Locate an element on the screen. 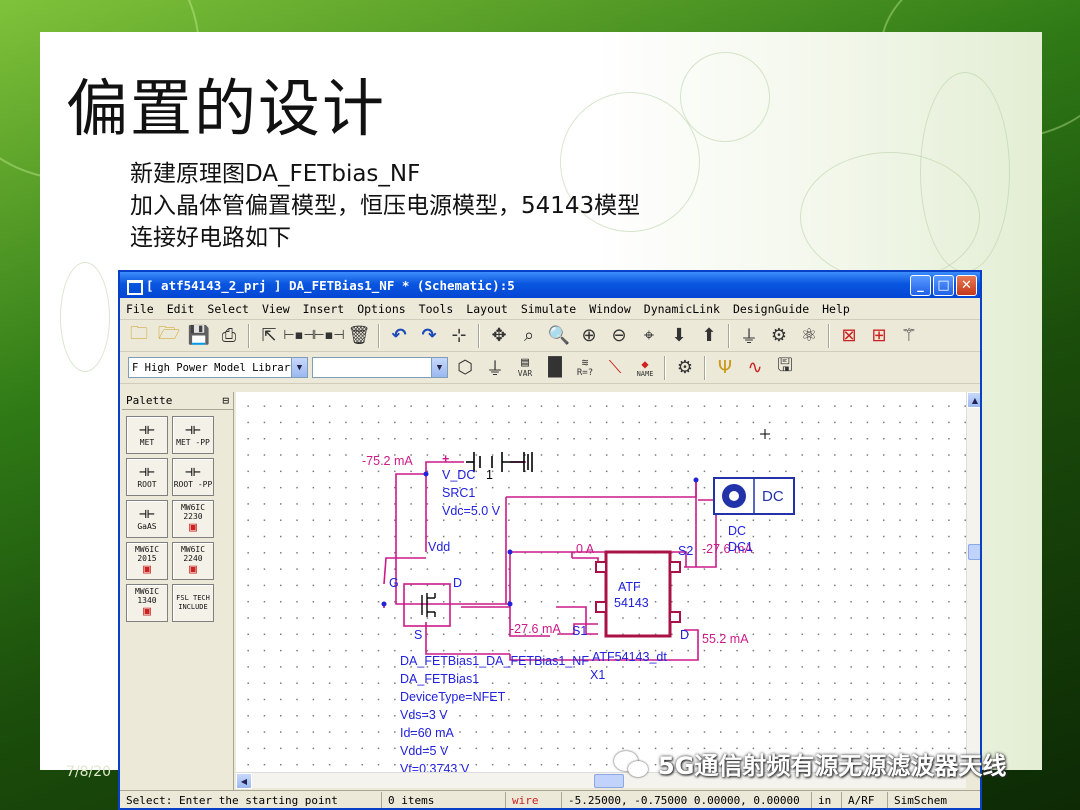 The width and height of the screenshot is (1080, 810). scroll-left-icon: ◀ is located at coordinates (244, 781).